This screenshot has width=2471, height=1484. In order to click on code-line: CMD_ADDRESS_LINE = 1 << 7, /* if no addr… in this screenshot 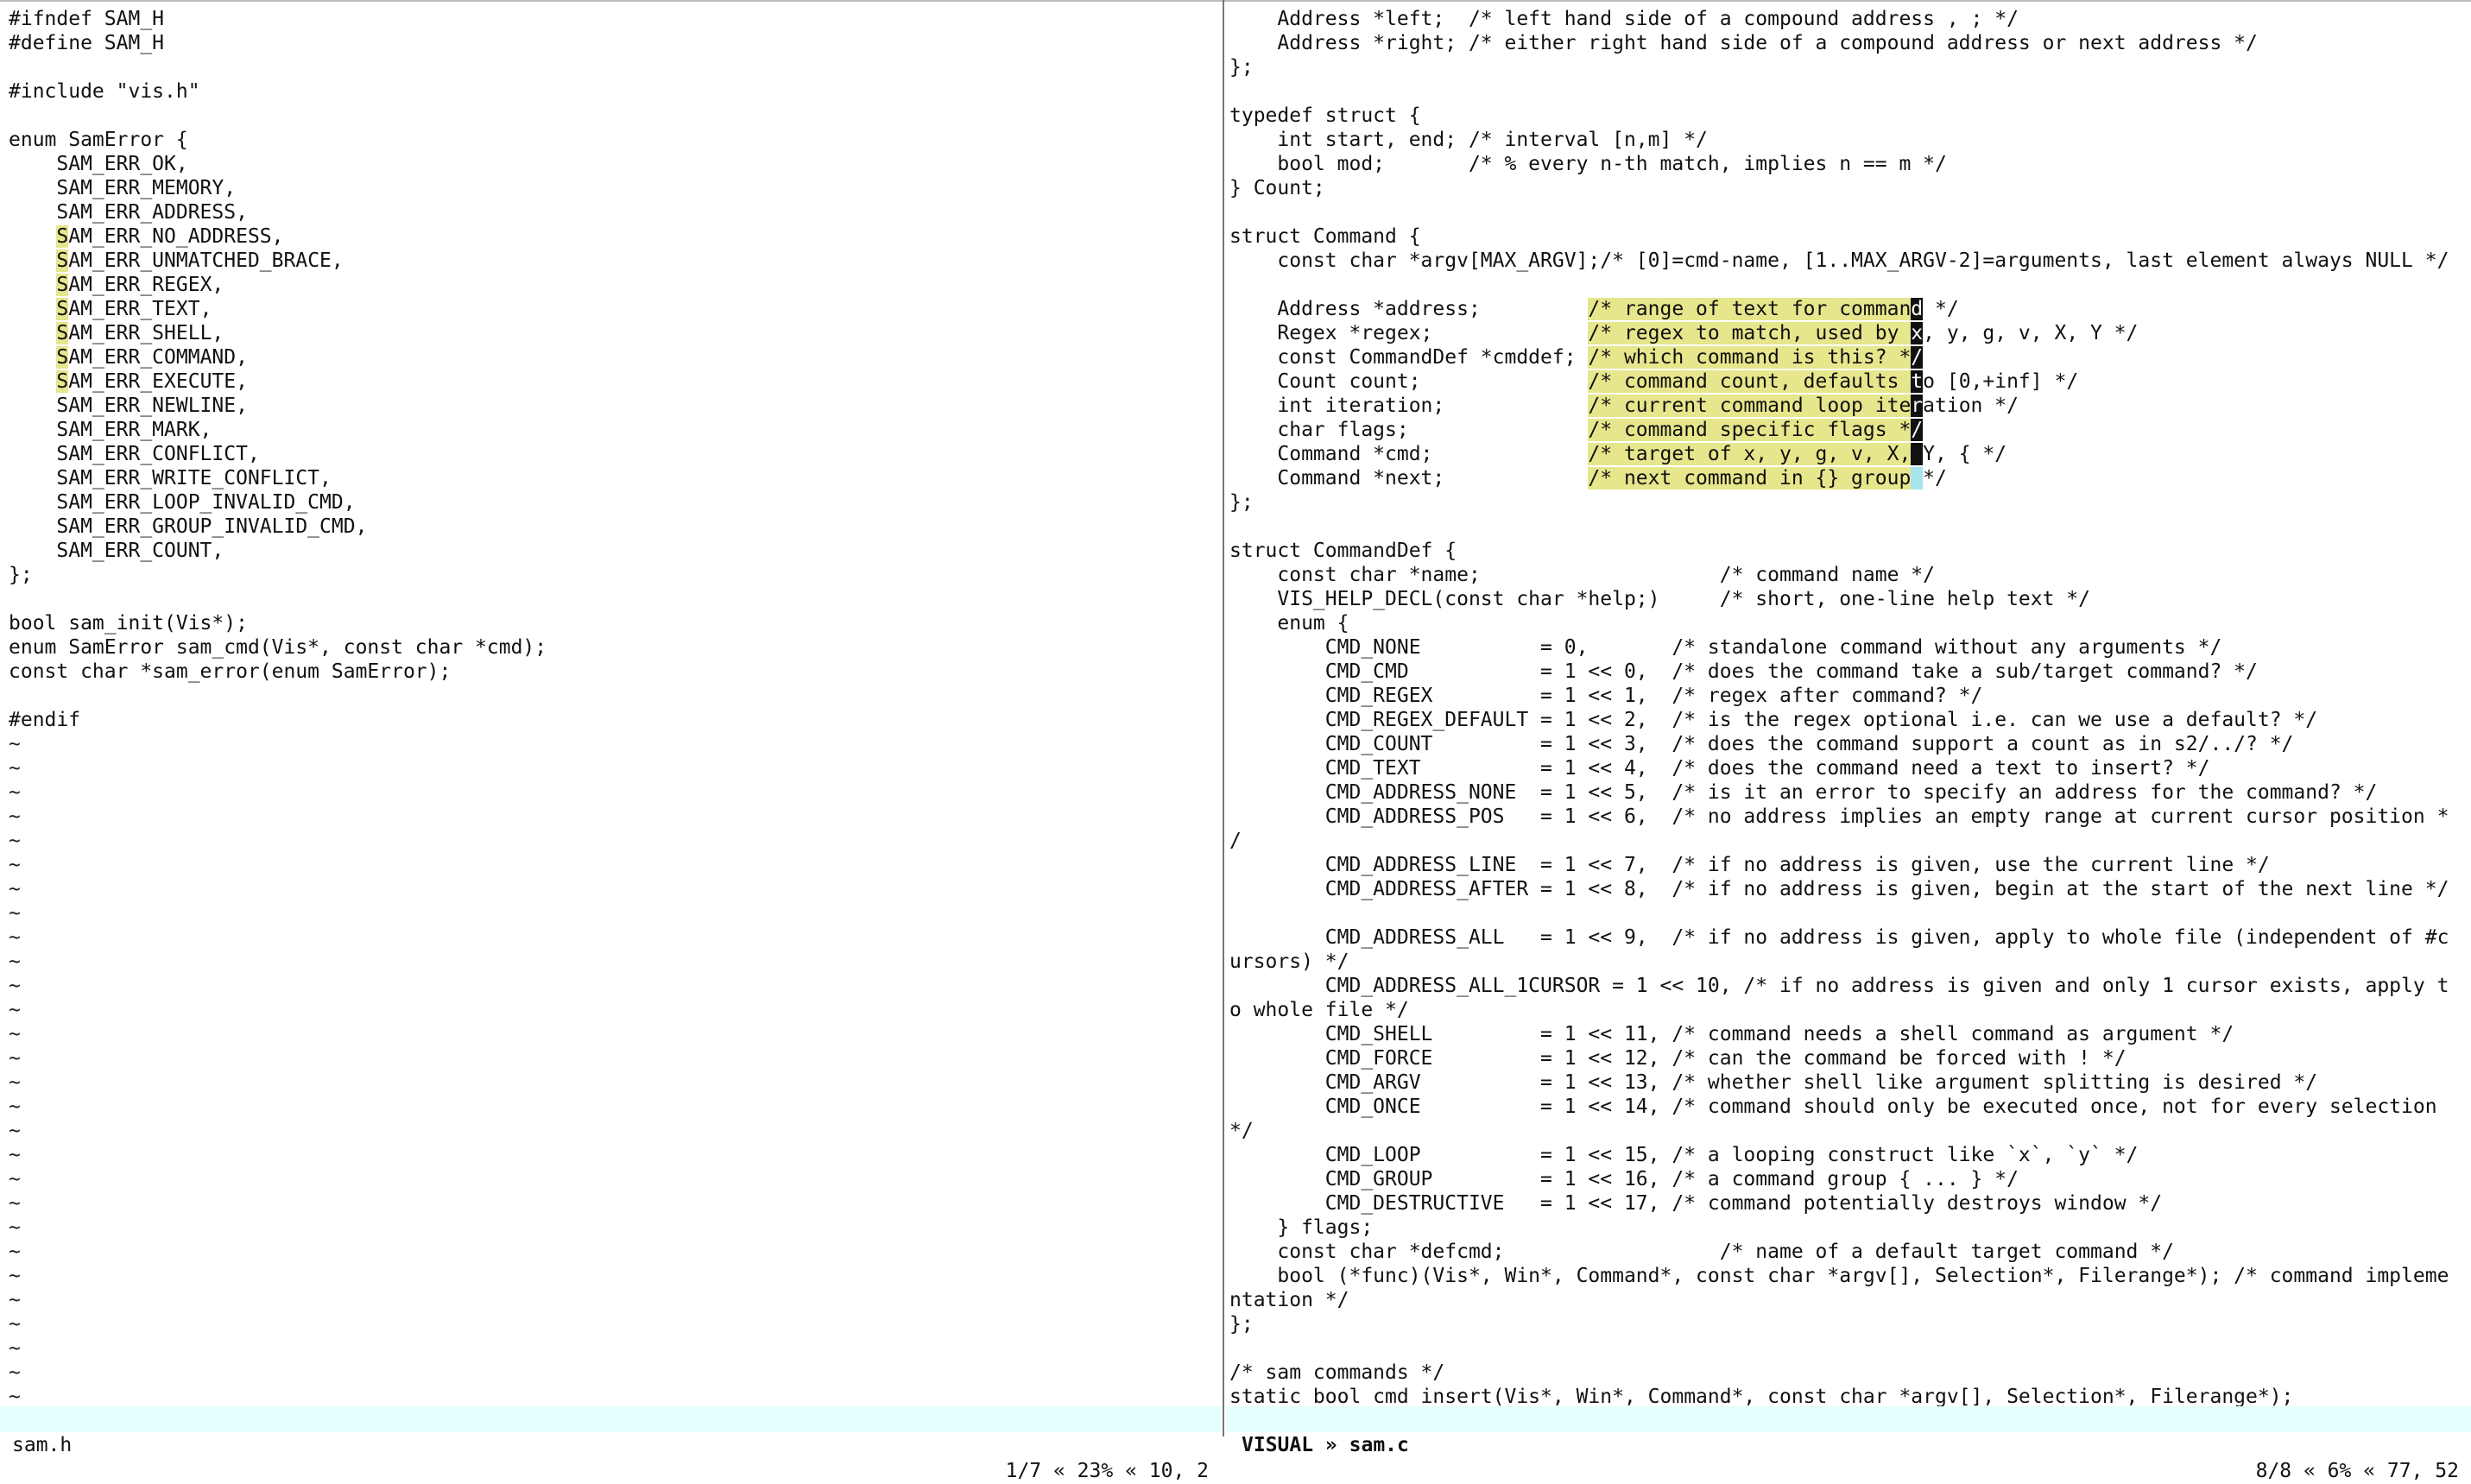, I will do `click(1847, 865)`.